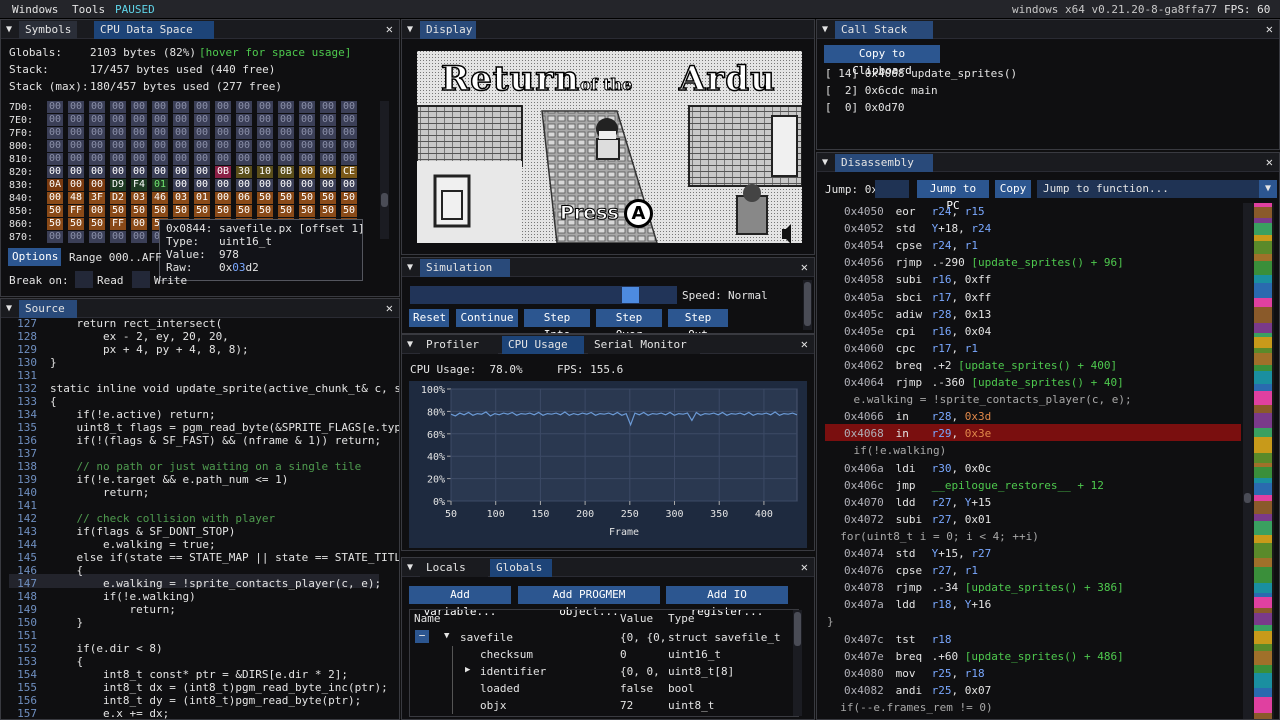 Image resolution: width=1280 pixels, height=720 pixels. What do you see at coordinates (109, 713) in the screenshot?
I see `code-line: e.x += dx;` at bounding box center [109, 713].